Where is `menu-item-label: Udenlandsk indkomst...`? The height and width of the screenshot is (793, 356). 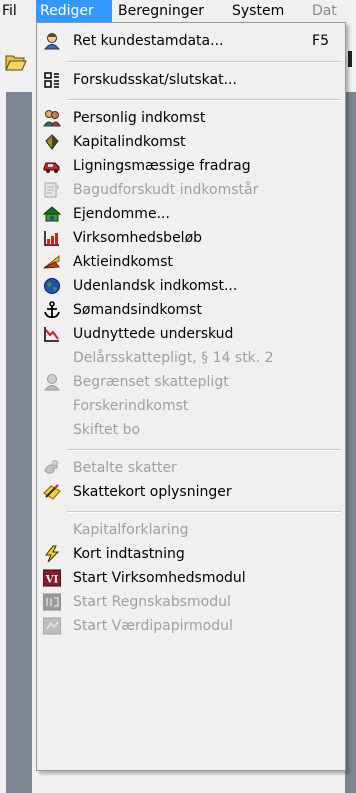 menu-item-label: Udenlandsk indkomst... is located at coordinates (155, 286).